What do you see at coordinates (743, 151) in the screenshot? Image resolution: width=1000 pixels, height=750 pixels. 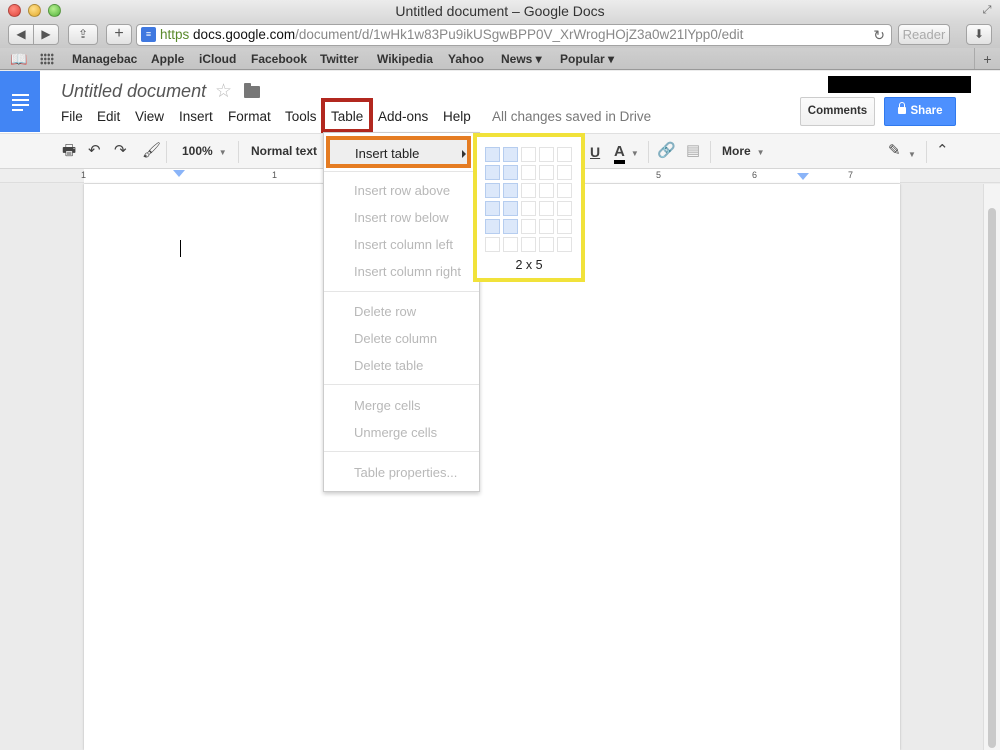 I see `more-button: More ▼` at bounding box center [743, 151].